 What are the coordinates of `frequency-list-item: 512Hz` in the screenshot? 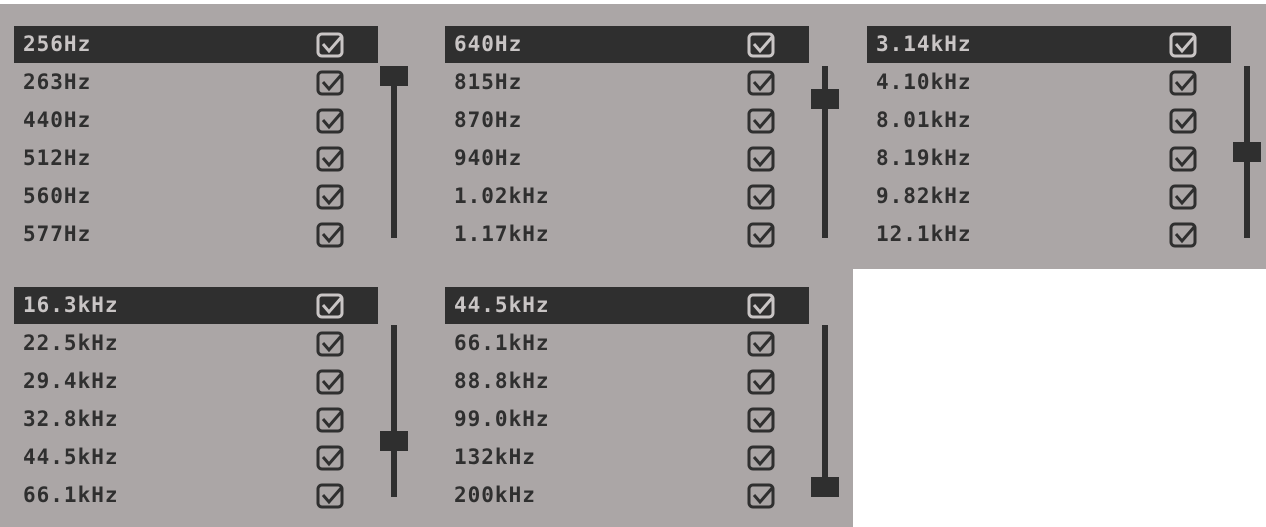 It's located at (196, 158).